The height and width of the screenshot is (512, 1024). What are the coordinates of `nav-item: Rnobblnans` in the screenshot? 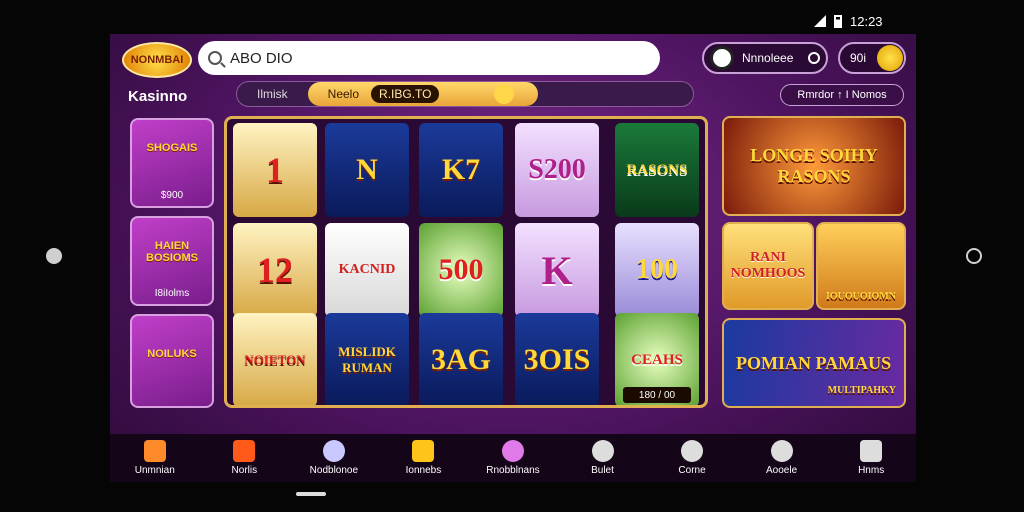 It's located at (513, 458).